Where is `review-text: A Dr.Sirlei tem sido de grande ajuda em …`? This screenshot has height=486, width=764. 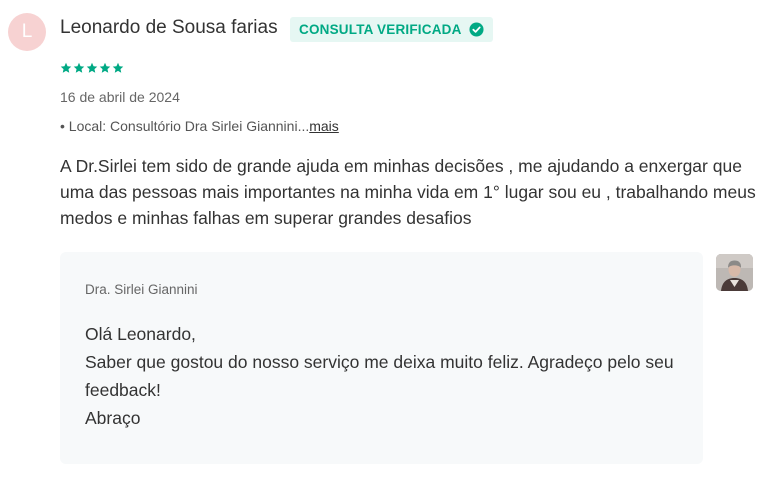 review-text: A Dr.Sirlei tem sido de grande ajuda em … is located at coordinates (408, 192).